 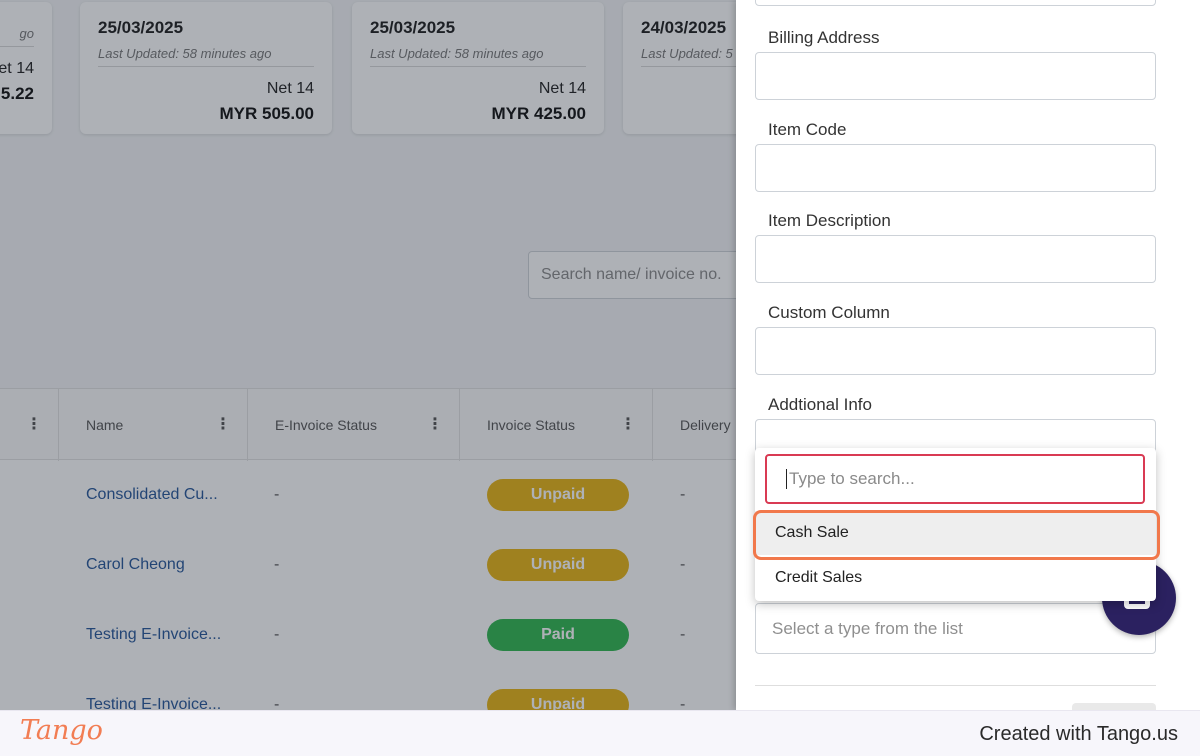 I want to click on type-select: Select a type from the list, so click(x=955, y=628).